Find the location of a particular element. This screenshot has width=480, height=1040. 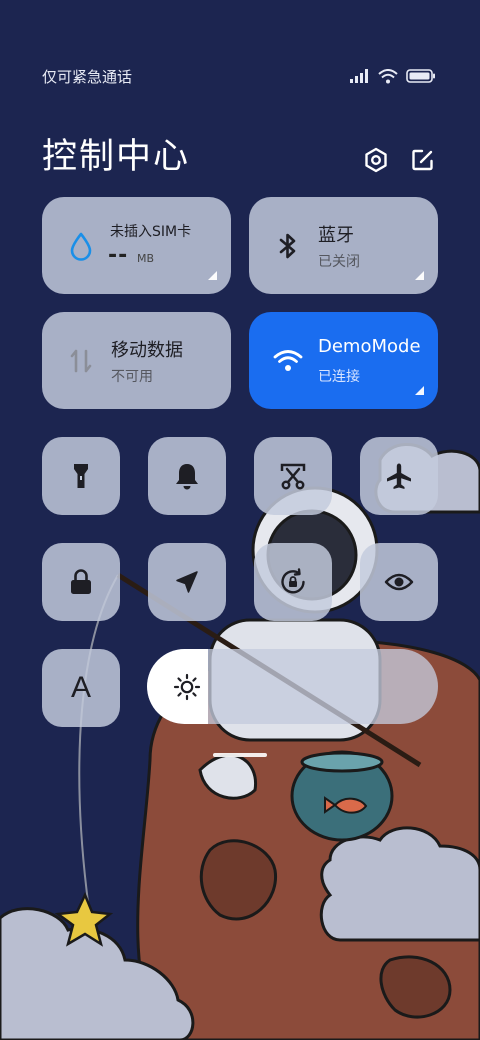

wifi-status: 已连接 is located at coordinates (339, 377).